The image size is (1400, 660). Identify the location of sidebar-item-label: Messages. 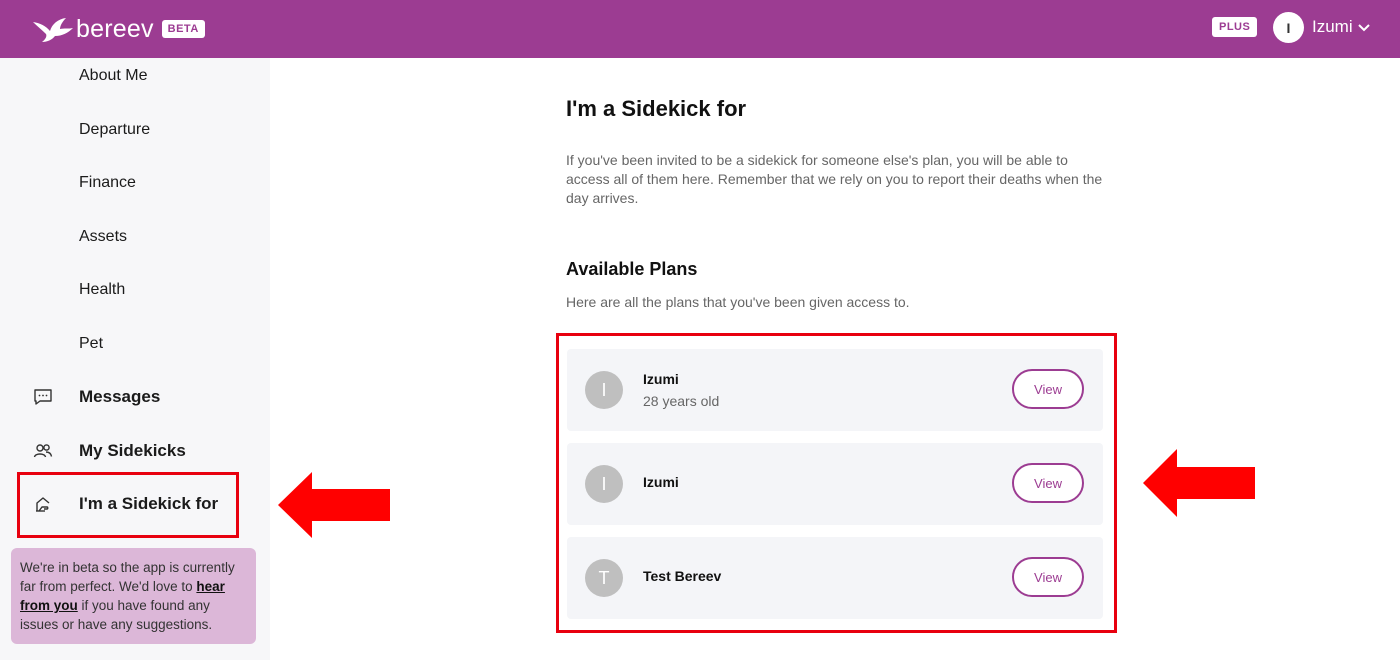
(120, 396).